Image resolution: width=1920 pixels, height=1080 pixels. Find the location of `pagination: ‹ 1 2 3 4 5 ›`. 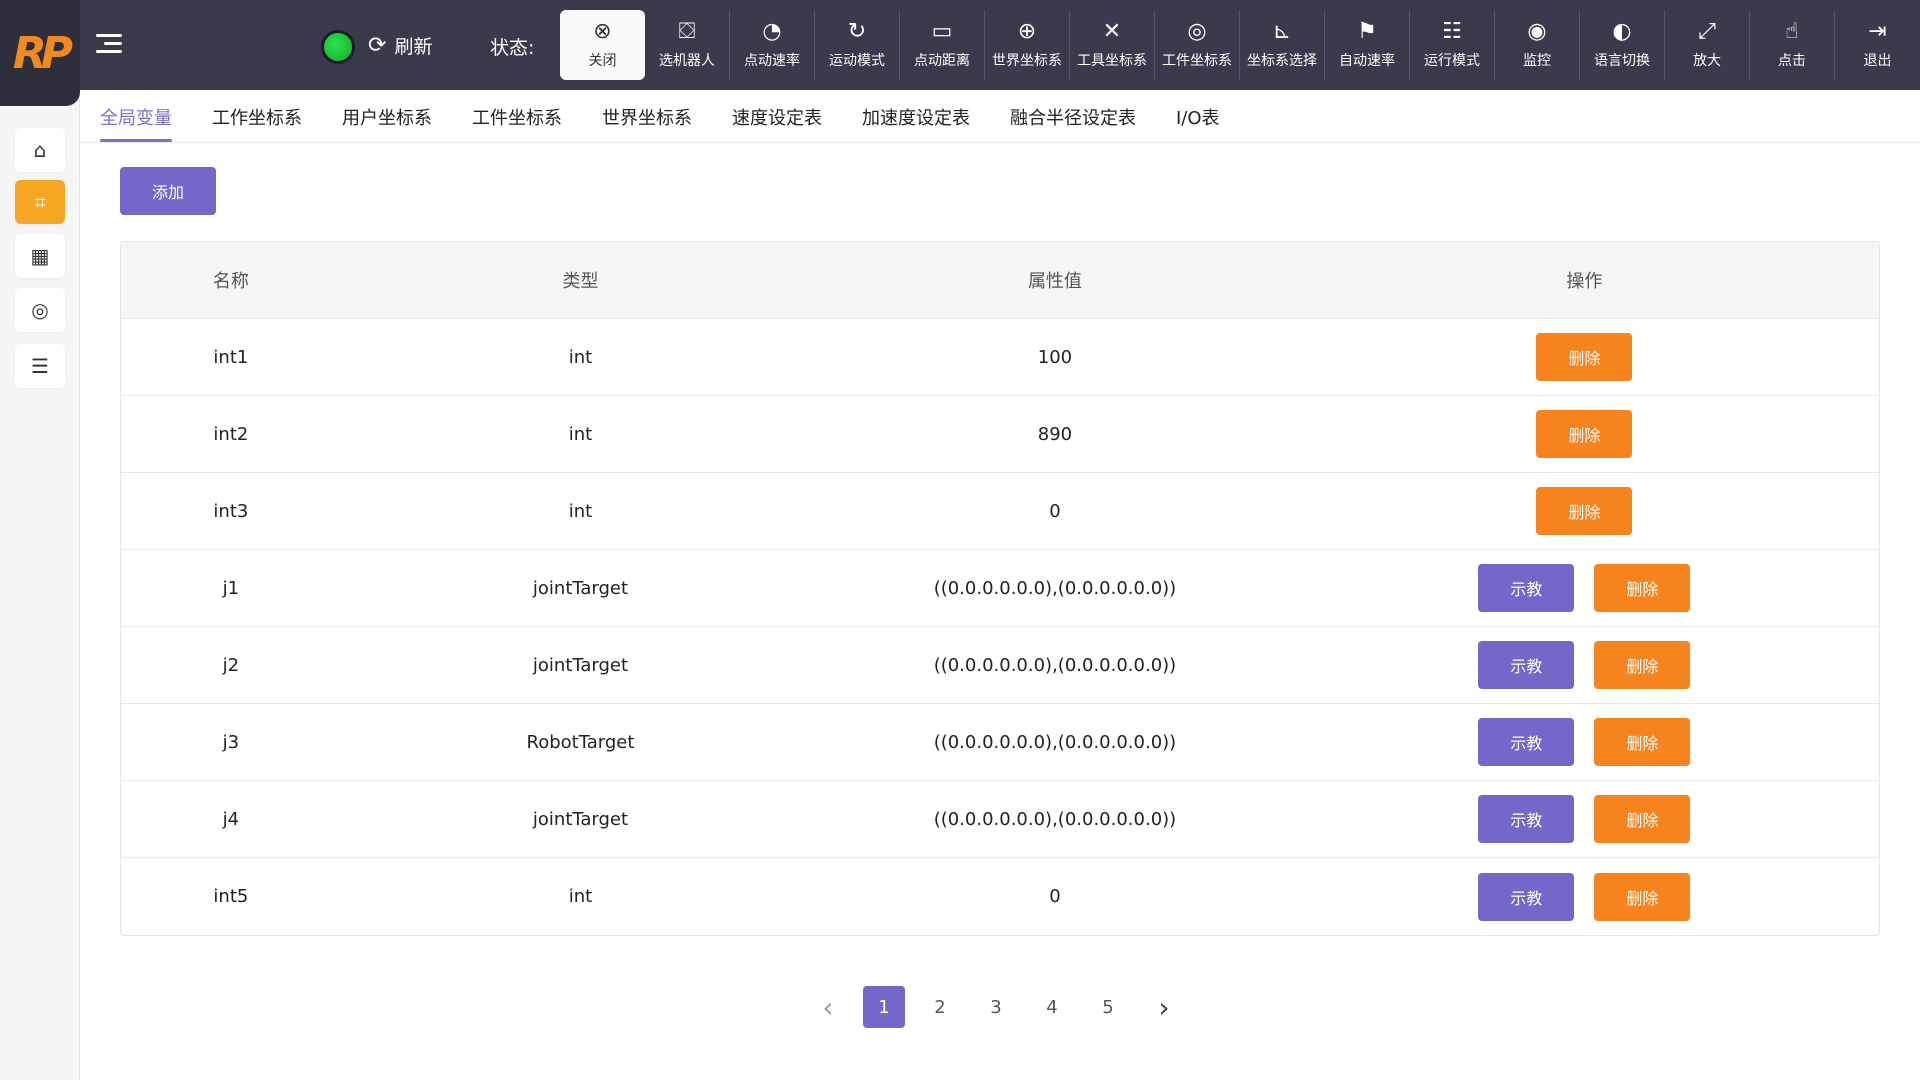

pagination: ‹ 1 2 3 4 5 › is located at coordinates (996, 1007).